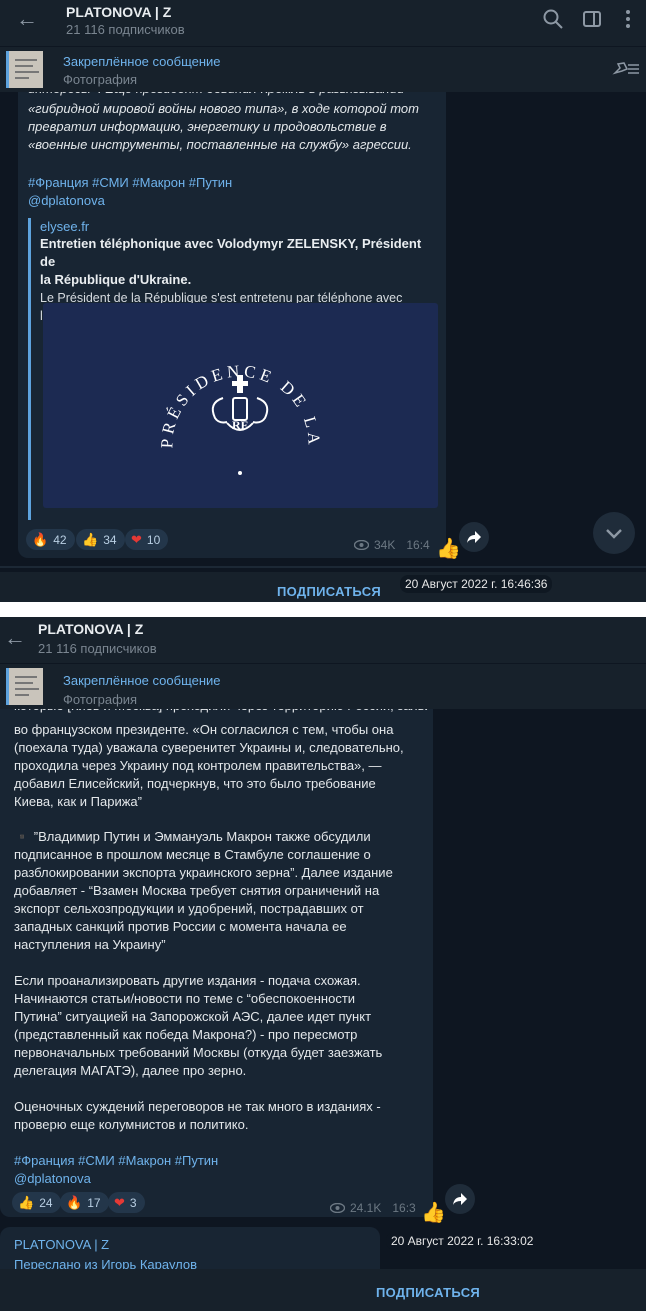 This screenshot has width=646, height=1311. I want to click on chevron-down-icon, so click(614, 534).